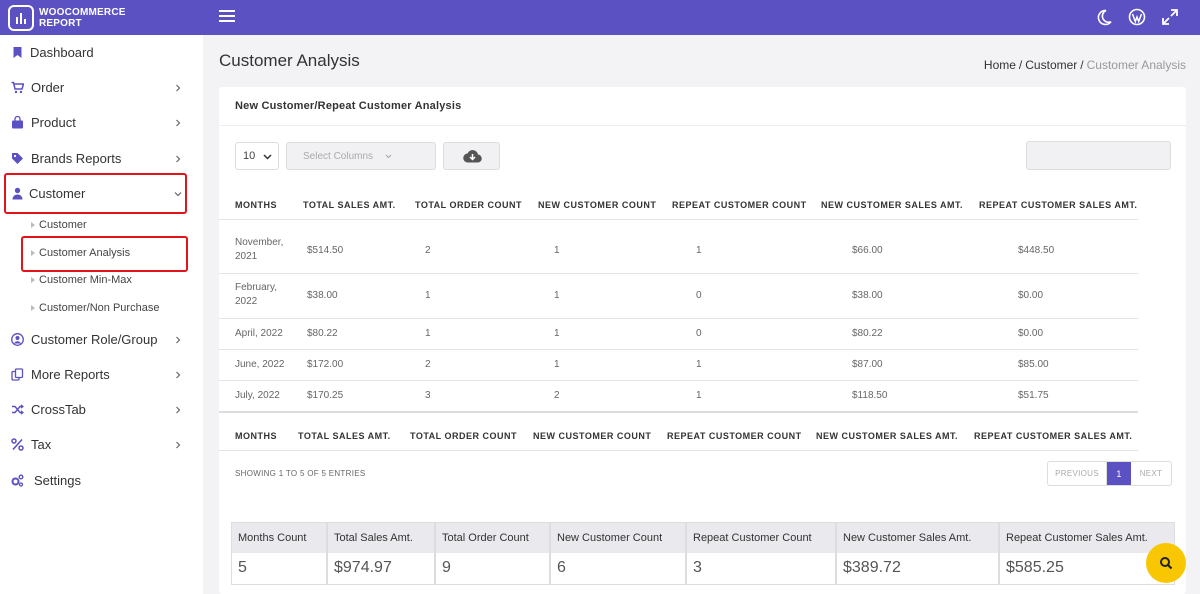 The width and height of the screenshot is (1200, 594). I want to click on breadcrumb-customer: Customer, so click(1051, 65).